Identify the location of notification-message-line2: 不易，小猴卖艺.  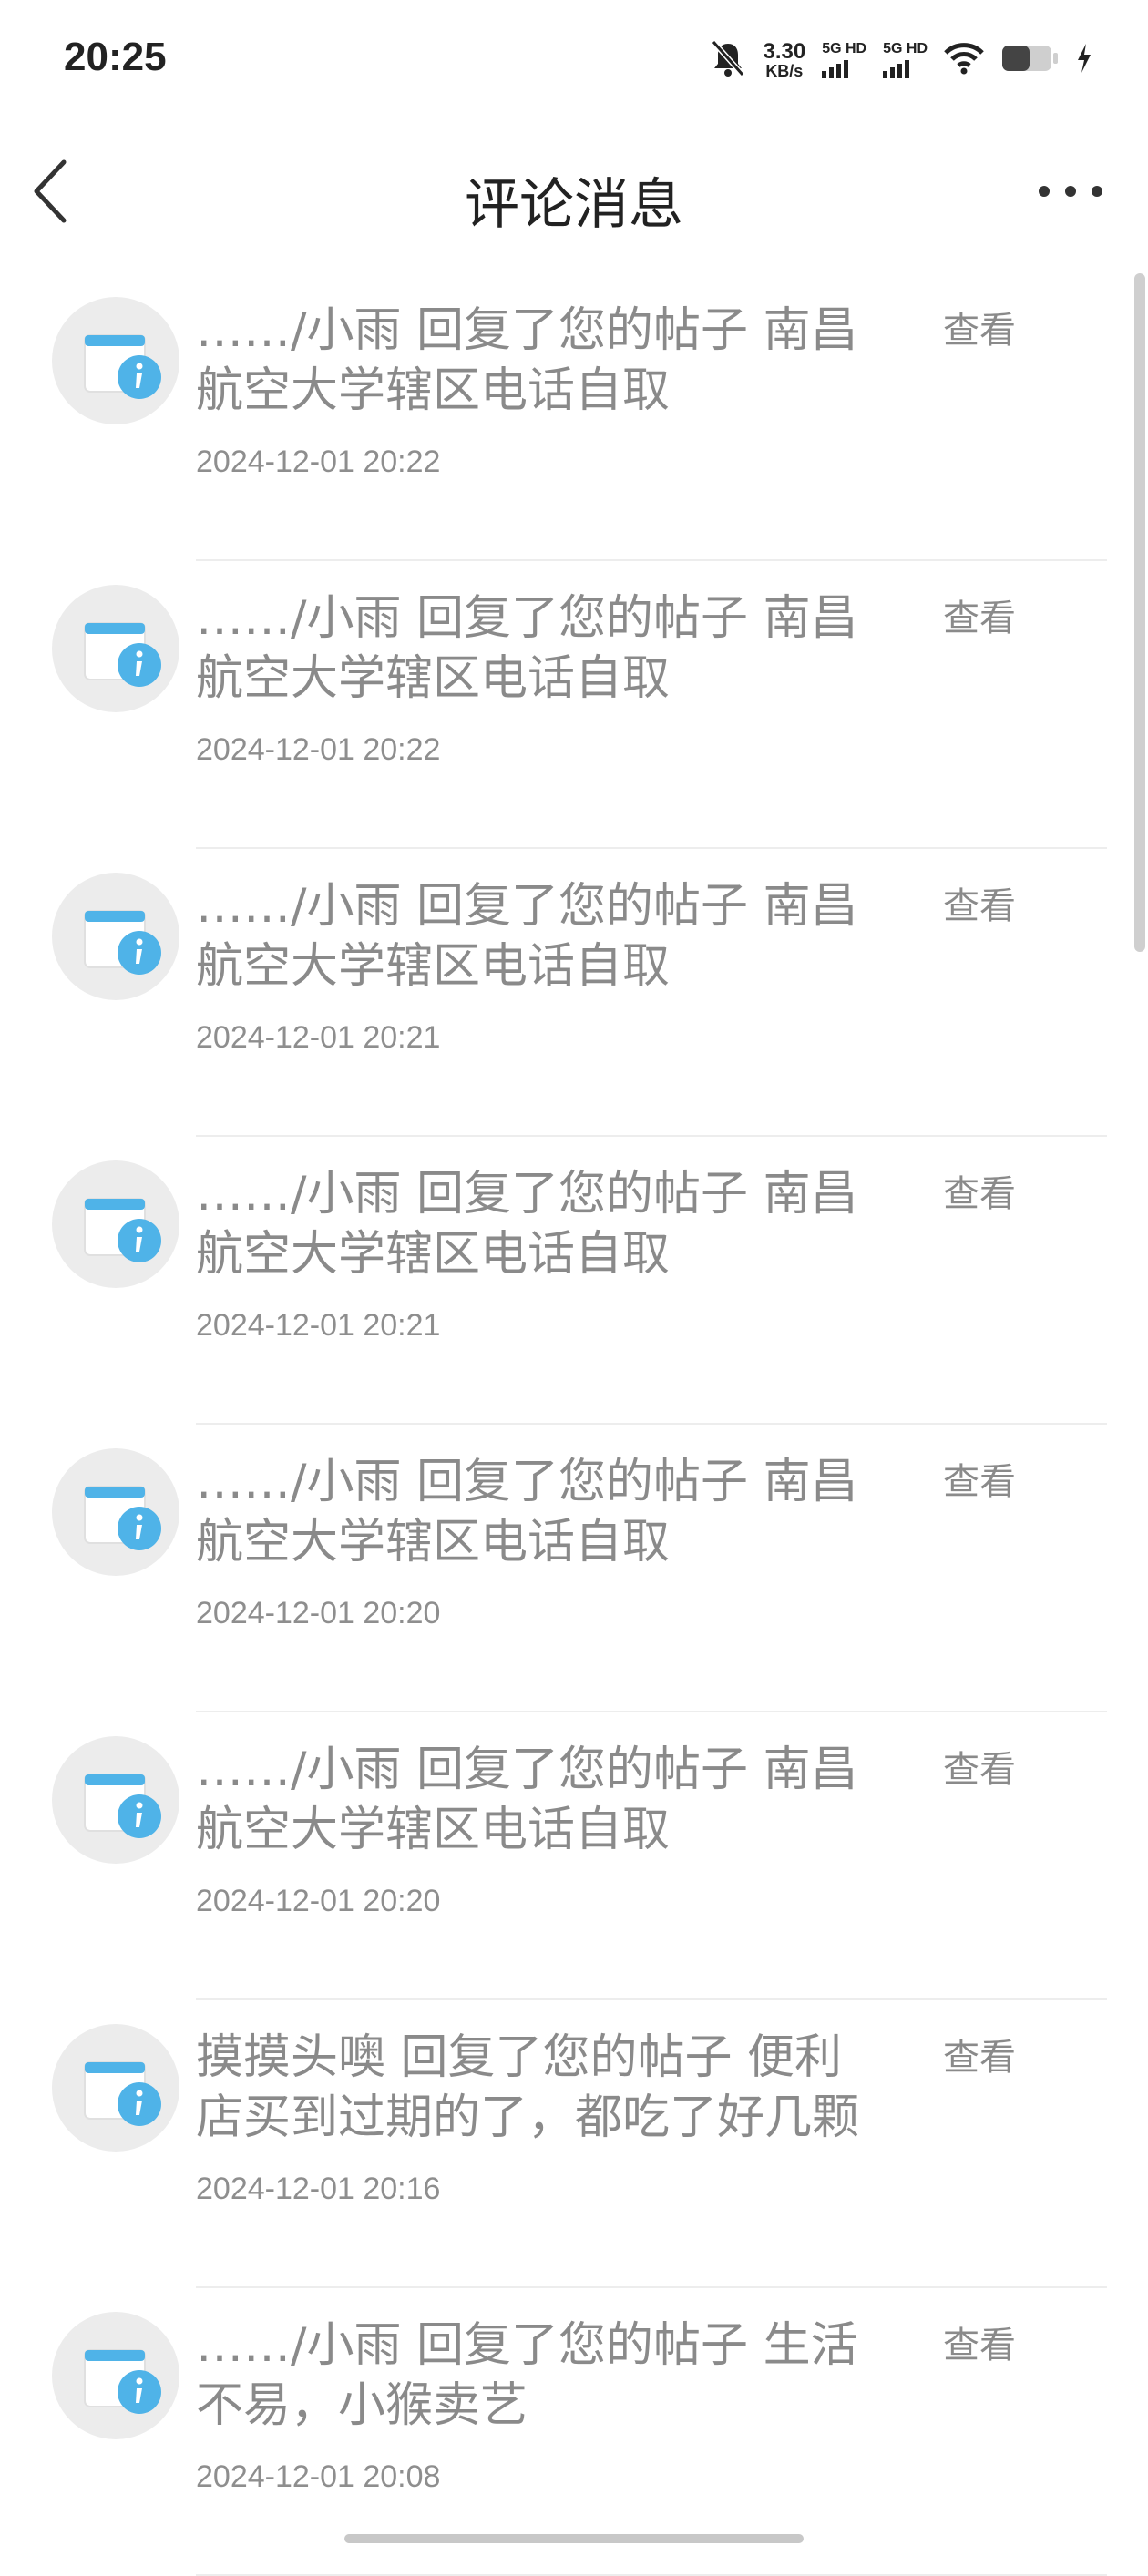
(362, 2405).